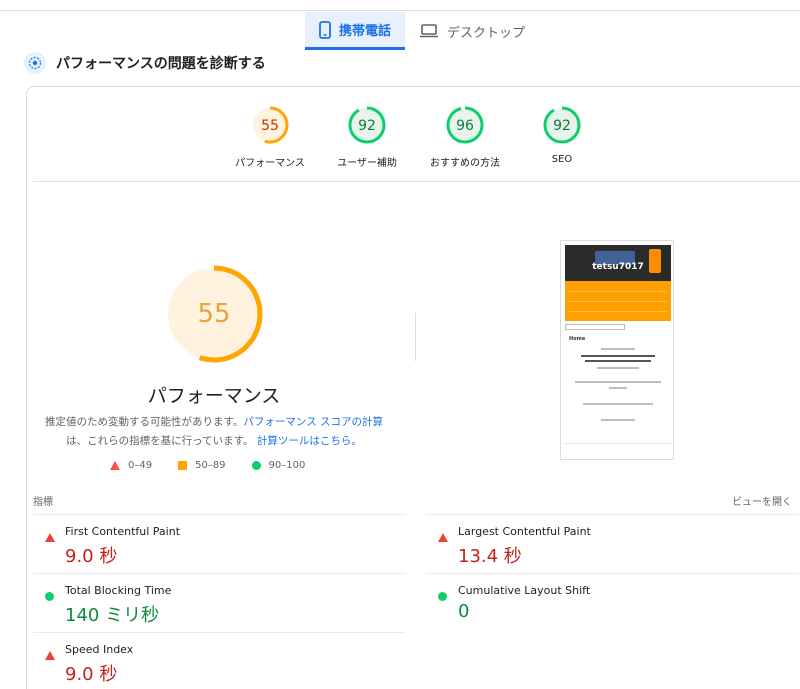  What do you see at coordinates (183, 465) in the screenshot?
I see `average-square-icon` at bounding box center [183, 465].